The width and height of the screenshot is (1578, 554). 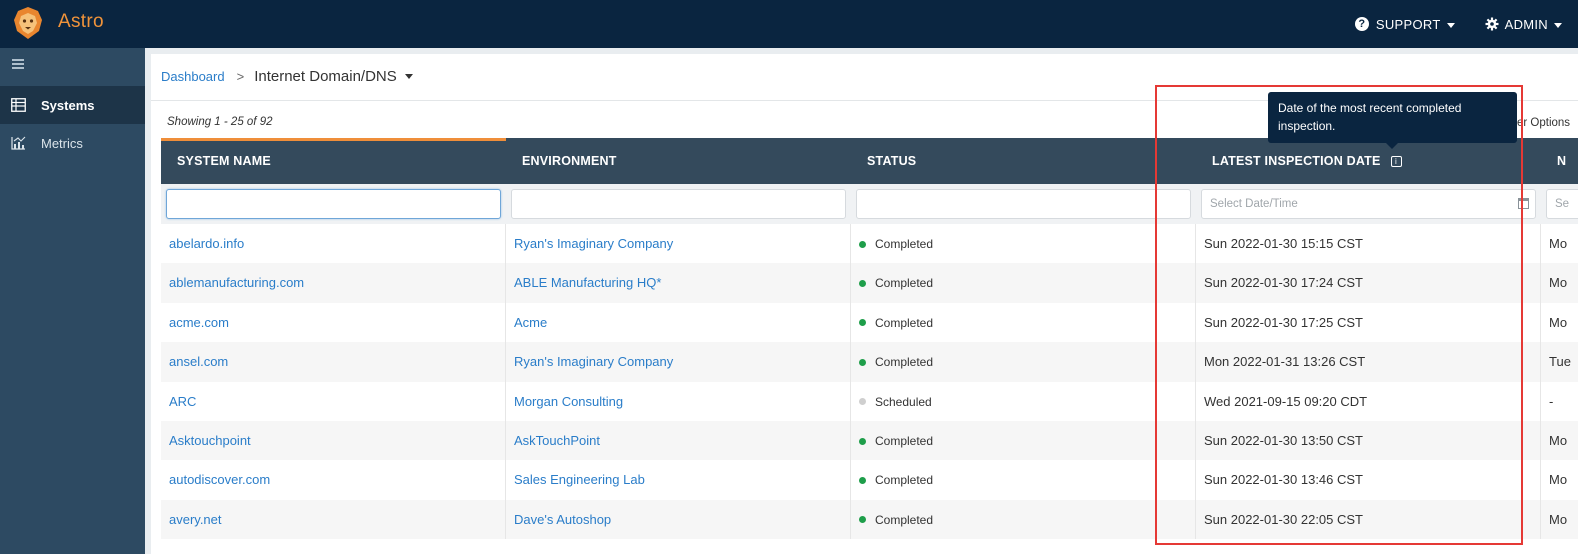 What do you see at coordinates (72, 301) in the screenshot?
I see `sidebar: Systems Metrics` at bounding box center [72, 301].